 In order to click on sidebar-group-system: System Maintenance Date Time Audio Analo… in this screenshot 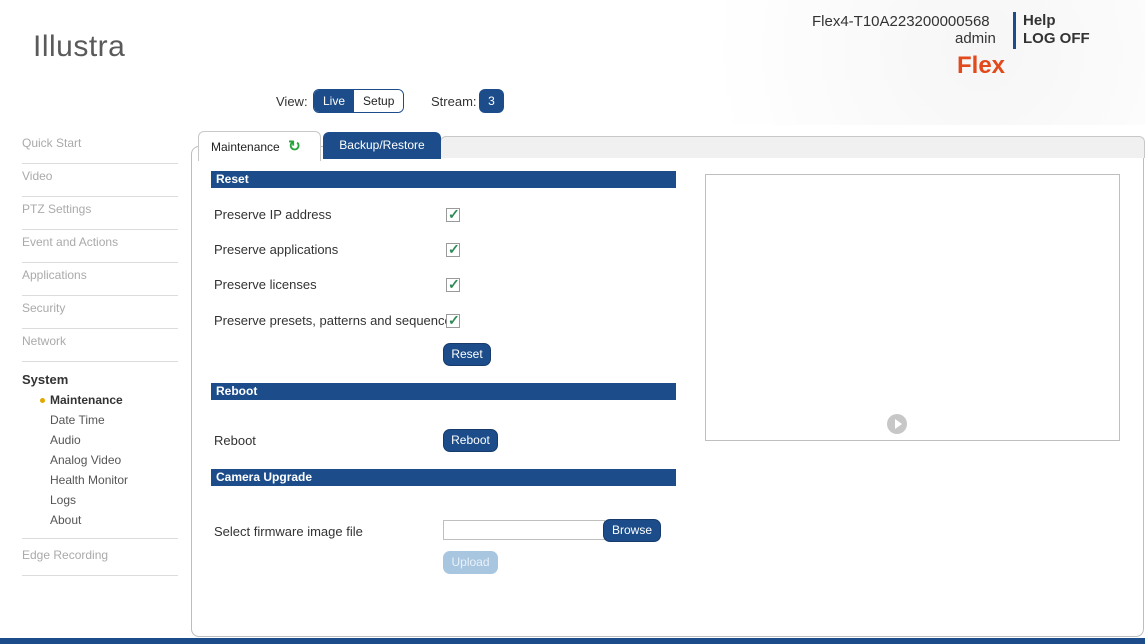, I will do `click(100, 455)`.